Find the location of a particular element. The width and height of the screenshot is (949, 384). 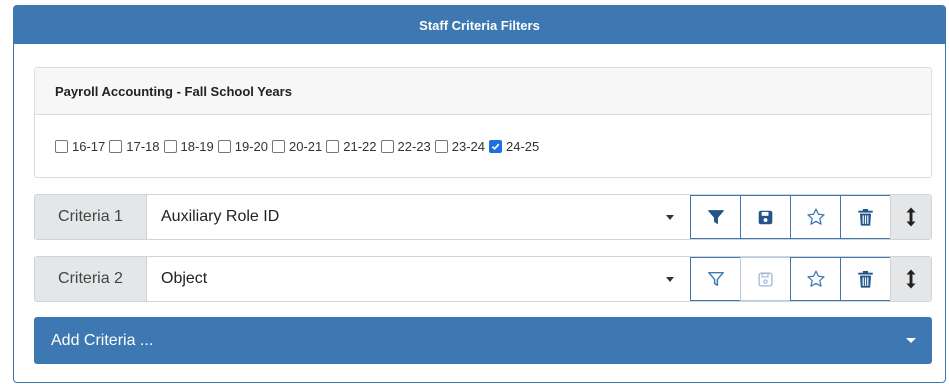

year-label: 21-22 is located at coordinates (360, 146).